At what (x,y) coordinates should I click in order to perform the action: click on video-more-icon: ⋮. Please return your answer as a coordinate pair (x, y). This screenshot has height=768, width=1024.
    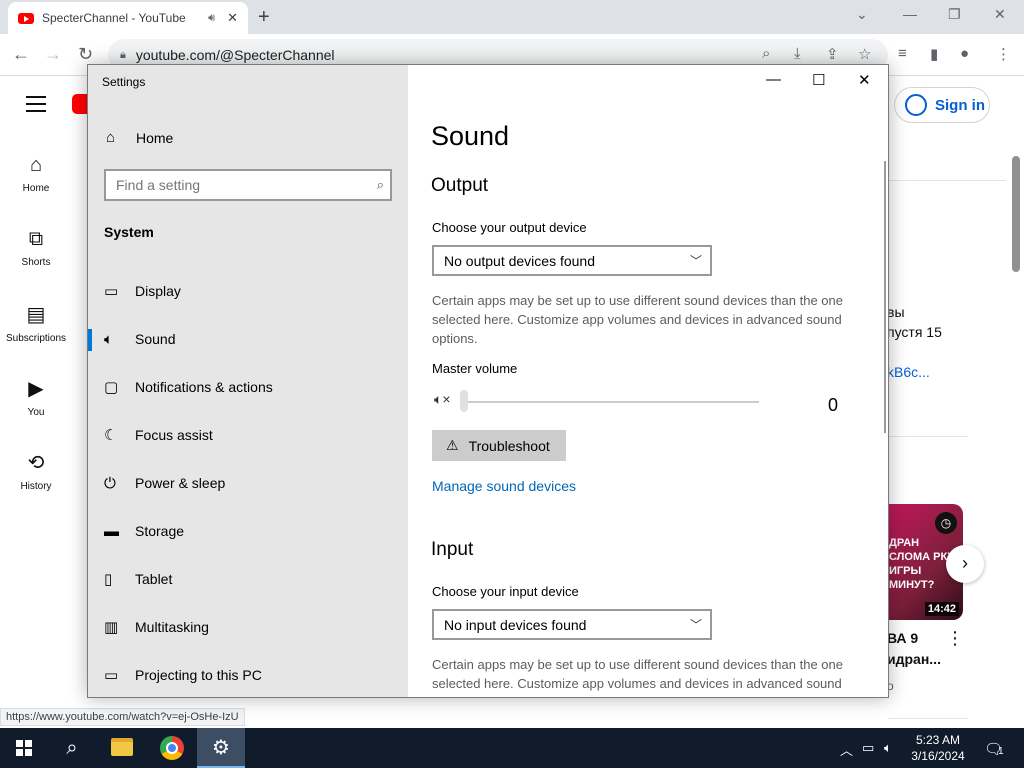
    Looking at the image, I should click on (955, 638).